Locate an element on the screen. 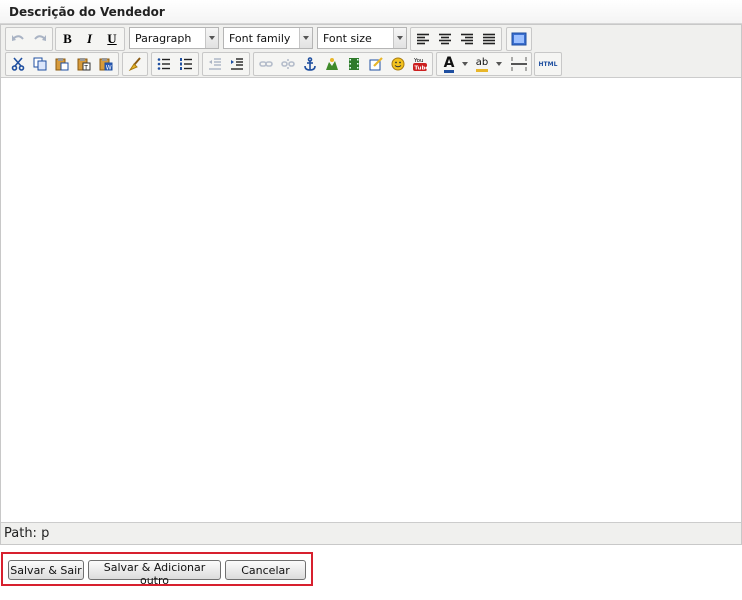 This screenshot has width=742, height=600. bullet-list-icon is located at coordinates (164, 64).